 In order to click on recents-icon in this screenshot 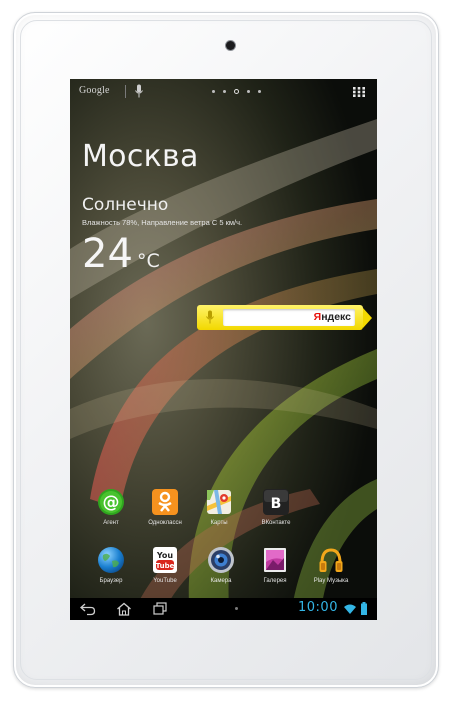, I will do `click(160, 609)`.